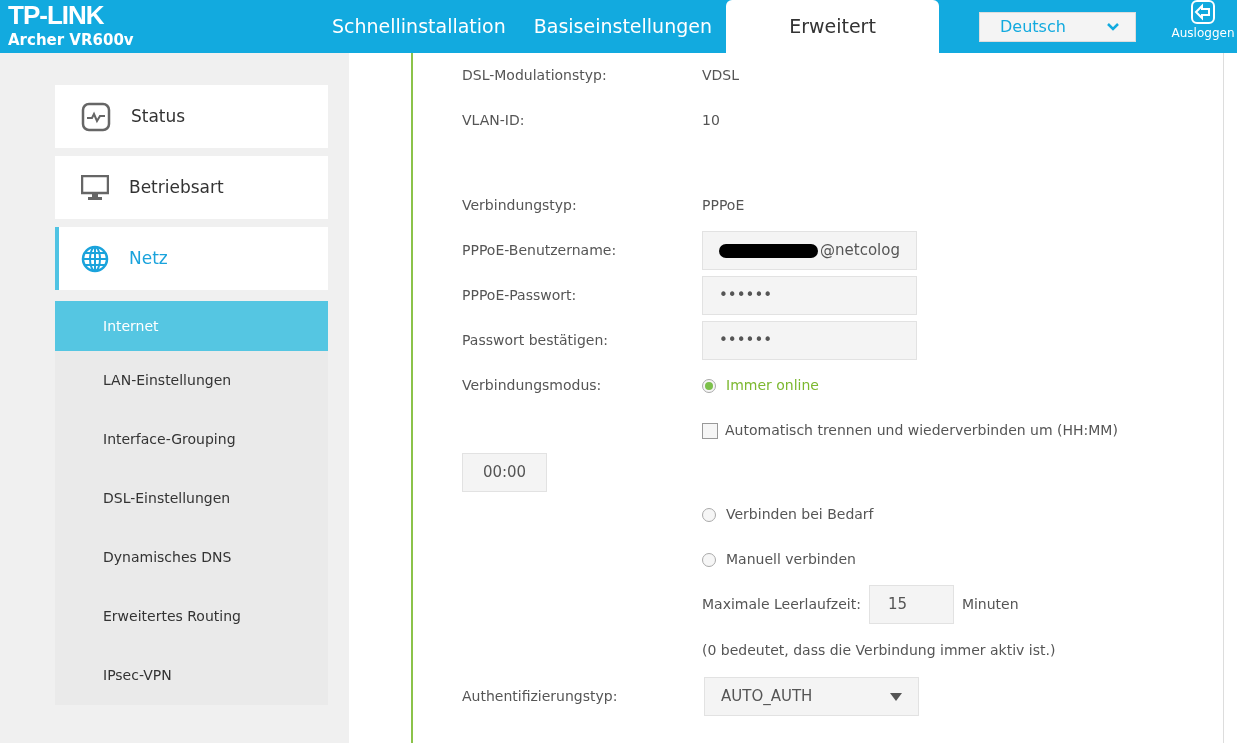  I want to click on field-value: VDSL, so click(721, 75).